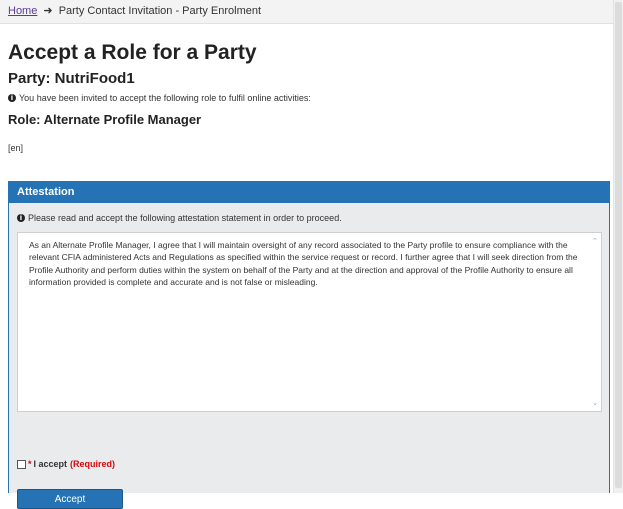 The image size is (623, 509). Describe the element at coordinates (22, 11) in the screenshot. I see `breadcrumb-home-link: Home` at that location.